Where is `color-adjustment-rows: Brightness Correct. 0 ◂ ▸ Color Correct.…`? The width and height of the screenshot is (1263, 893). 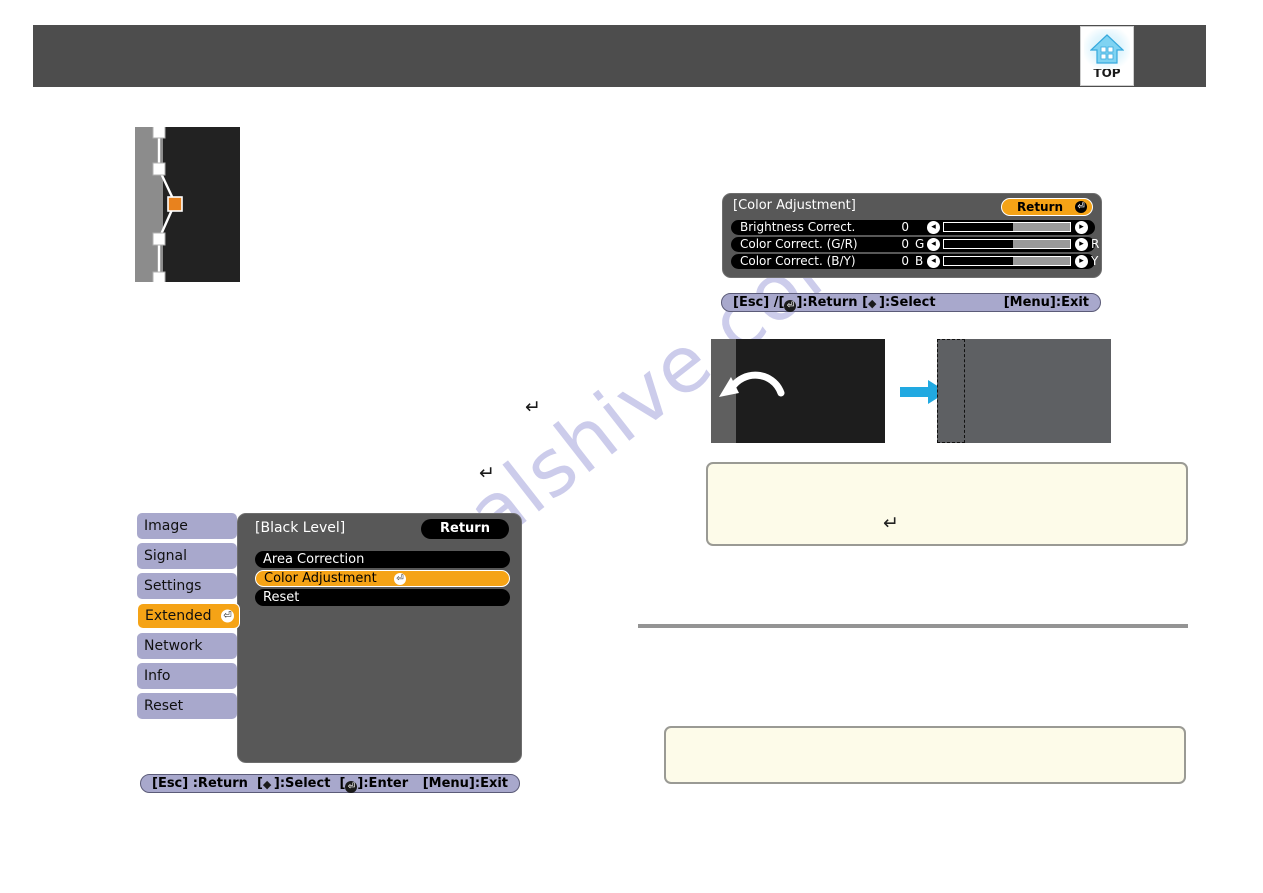 color-adjustment-rows: Brightness Correct. 0 ◂ ▸ Color Correct.… is located at coordinates (915, 245).